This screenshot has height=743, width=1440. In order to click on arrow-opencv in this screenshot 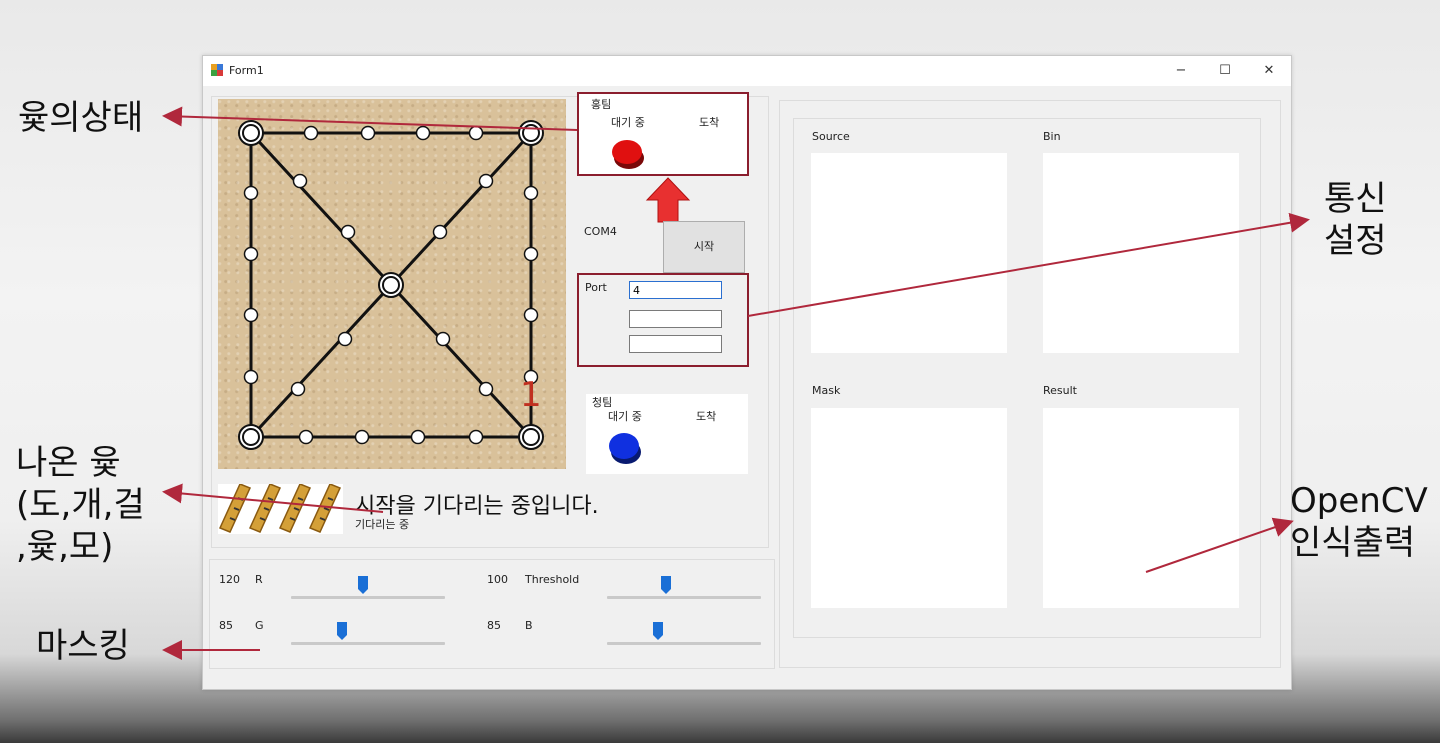, I will do `click(1219, 545)`.